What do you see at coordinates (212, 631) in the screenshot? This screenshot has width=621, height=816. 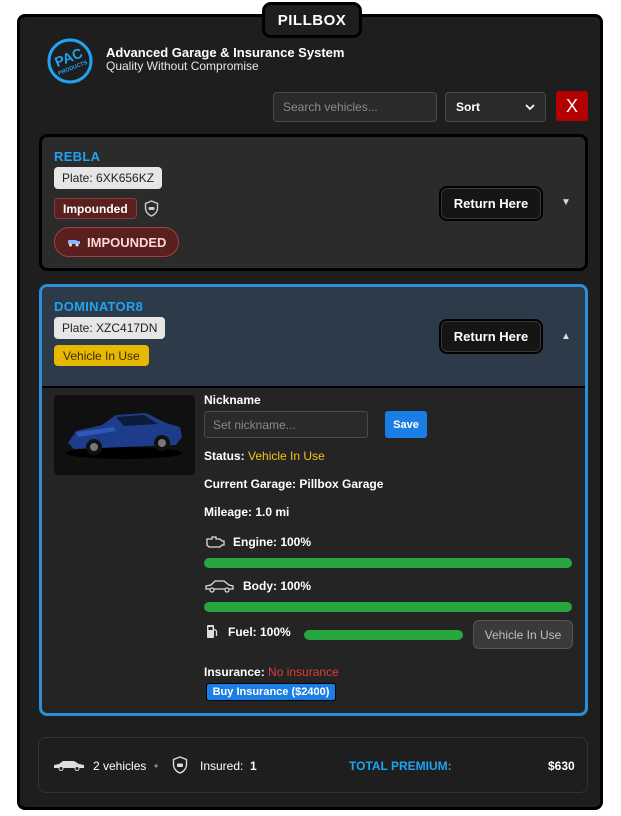 I see `fuel-icon` at bounding box center [212, 631].